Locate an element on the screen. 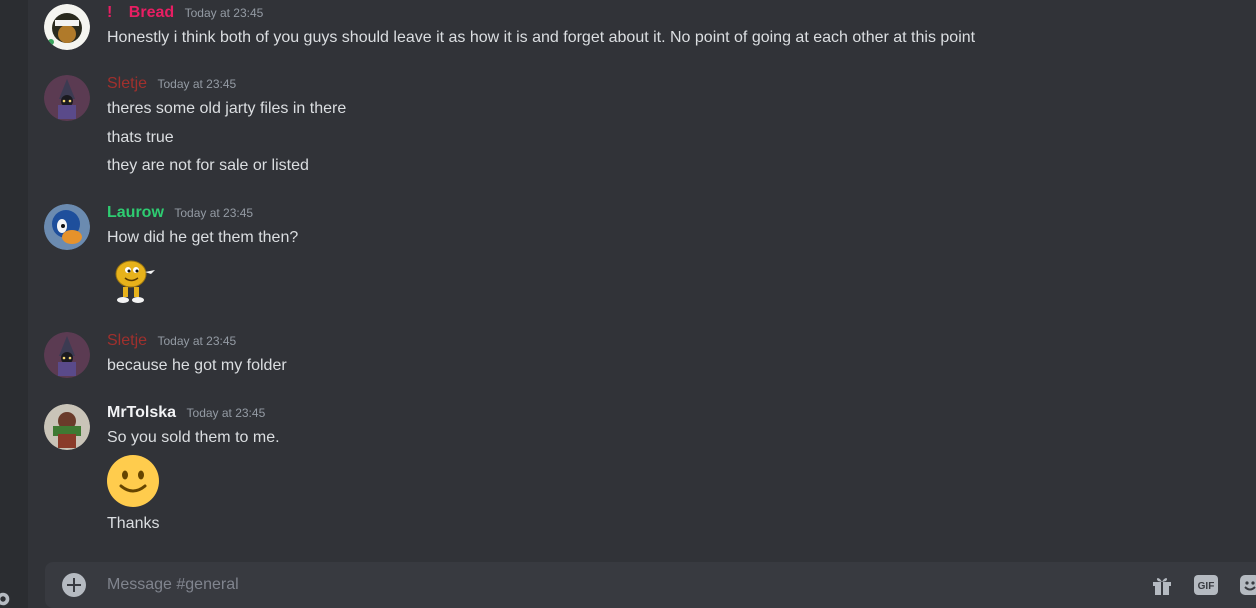 The image size is (1256, 608). message-header: MrTolska Today at 23:45 is located at coordinates (186, 413).